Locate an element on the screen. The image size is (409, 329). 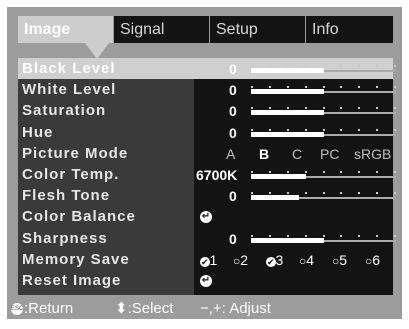
memory-slot-1: ✔︎1 is located at coordinates (208, 261).